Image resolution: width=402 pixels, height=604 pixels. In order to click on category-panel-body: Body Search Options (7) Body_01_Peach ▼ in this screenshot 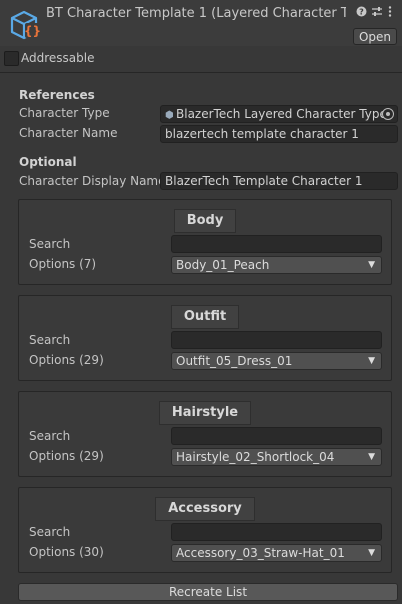, I will do `click(205, 242)`.